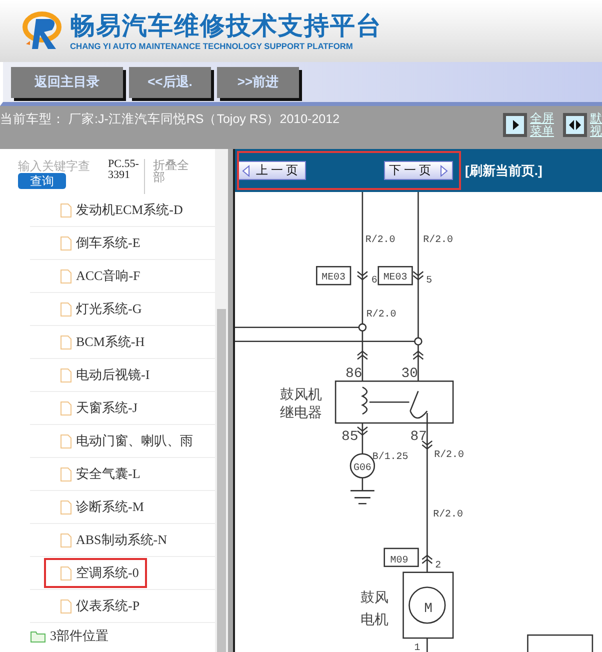 The width and height of the screenshot is (602, 652). I want to click on platform-title: 畅易汽车维修技术支持平台, so click(226, 26).